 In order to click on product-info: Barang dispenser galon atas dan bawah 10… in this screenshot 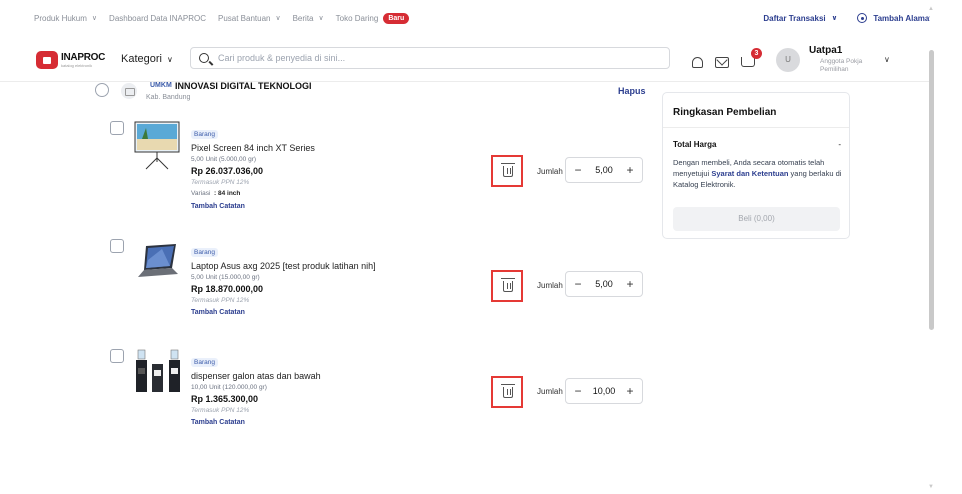, I will do `click(326, 390)`.